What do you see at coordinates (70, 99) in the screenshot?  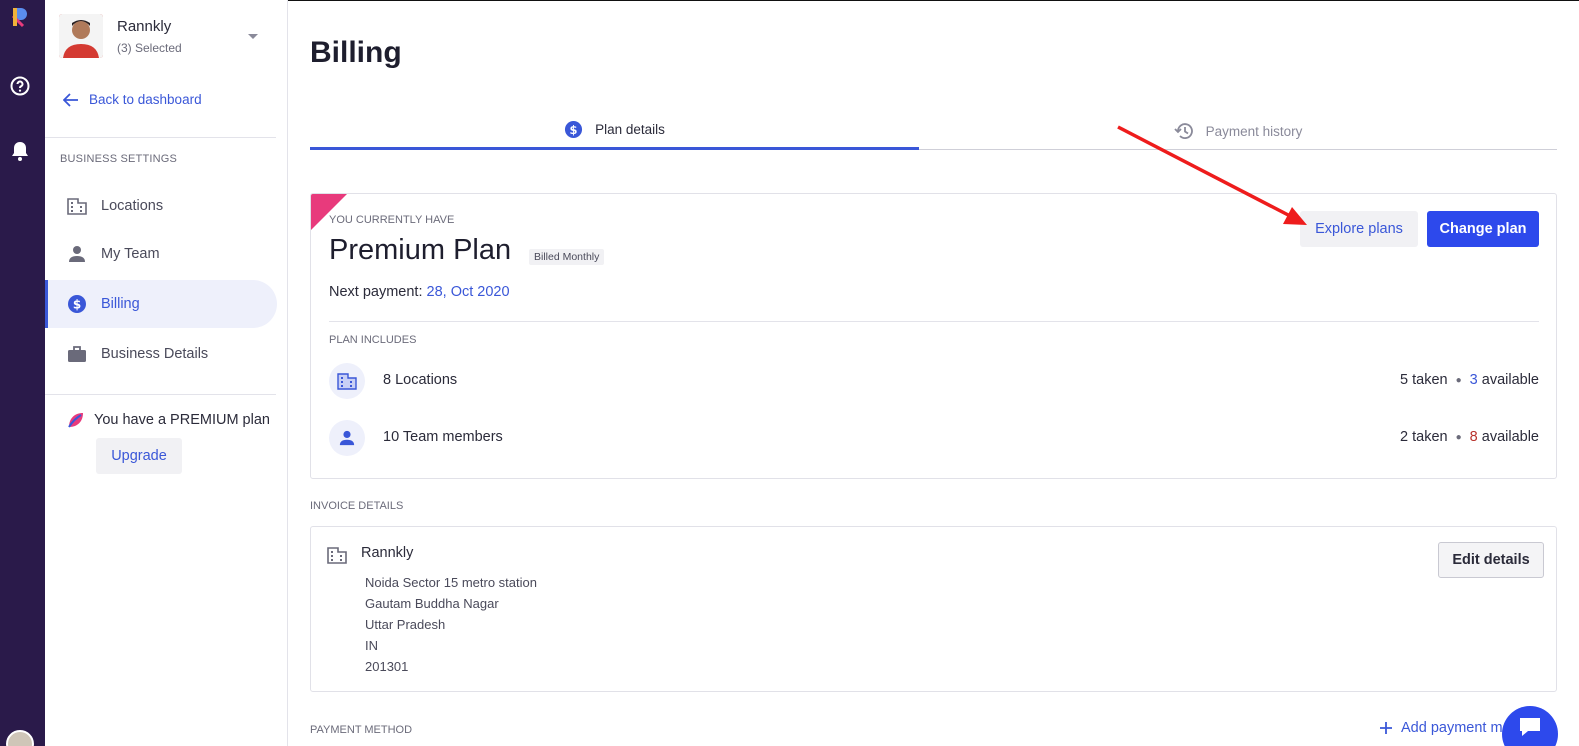 I see `arrow-left-icon` at bounding box center [70, 99].